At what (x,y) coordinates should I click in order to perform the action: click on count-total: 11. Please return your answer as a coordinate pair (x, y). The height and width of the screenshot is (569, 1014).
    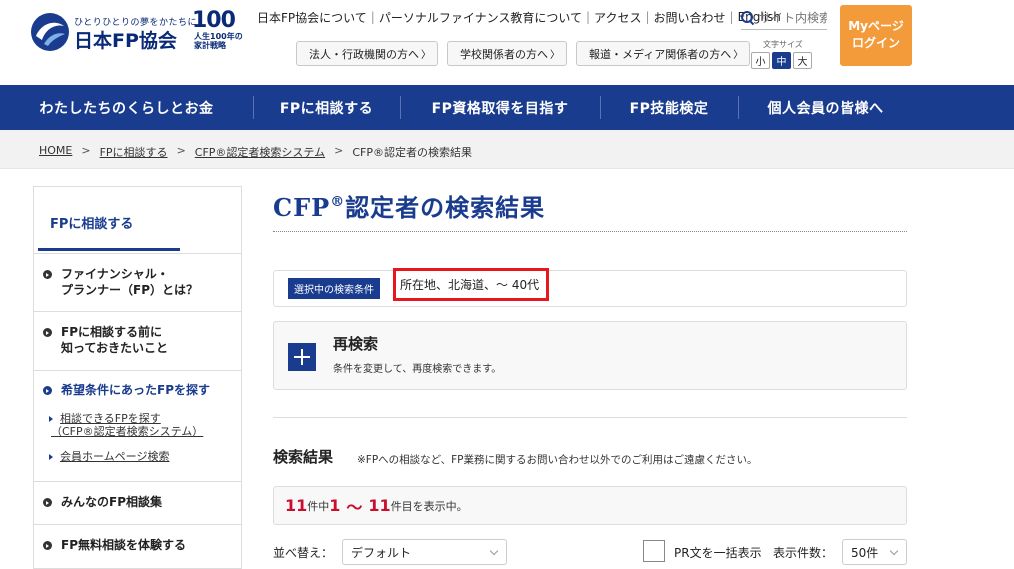
    Looking at the image, I should click on (296, 505).